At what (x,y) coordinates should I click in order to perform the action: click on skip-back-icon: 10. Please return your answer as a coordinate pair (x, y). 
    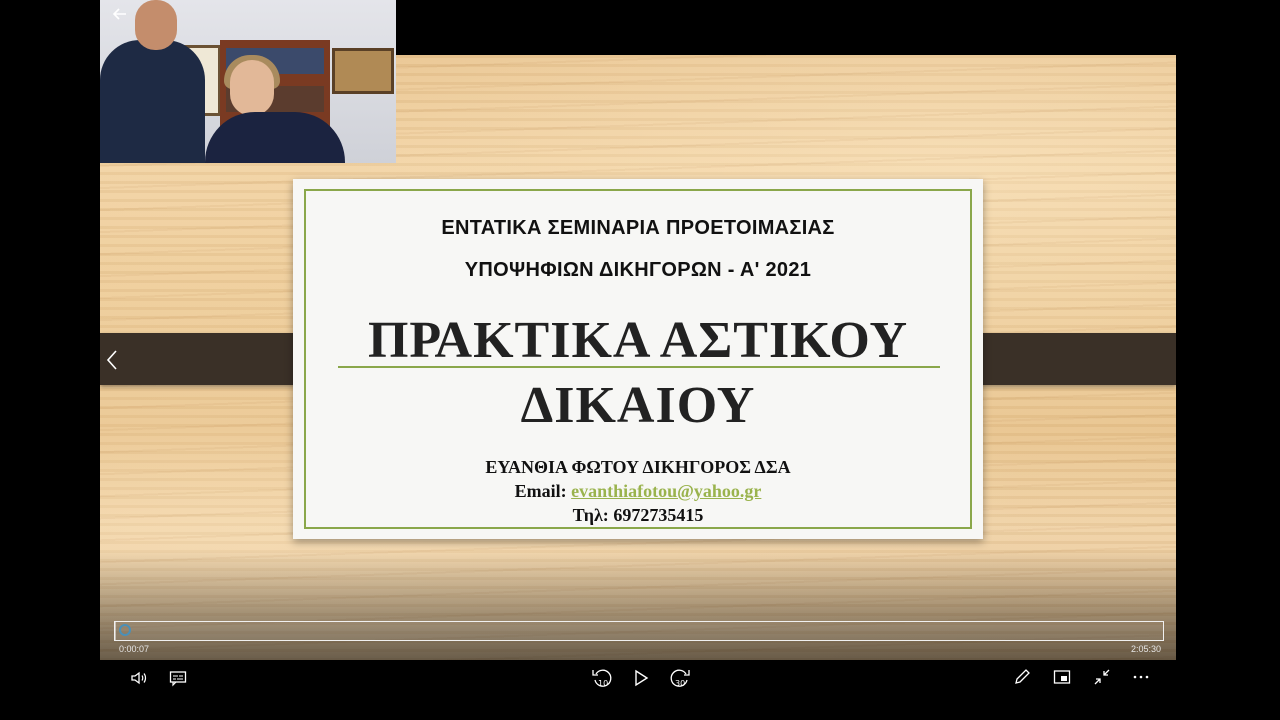
    Looking at the image, I should click on (602, 678).